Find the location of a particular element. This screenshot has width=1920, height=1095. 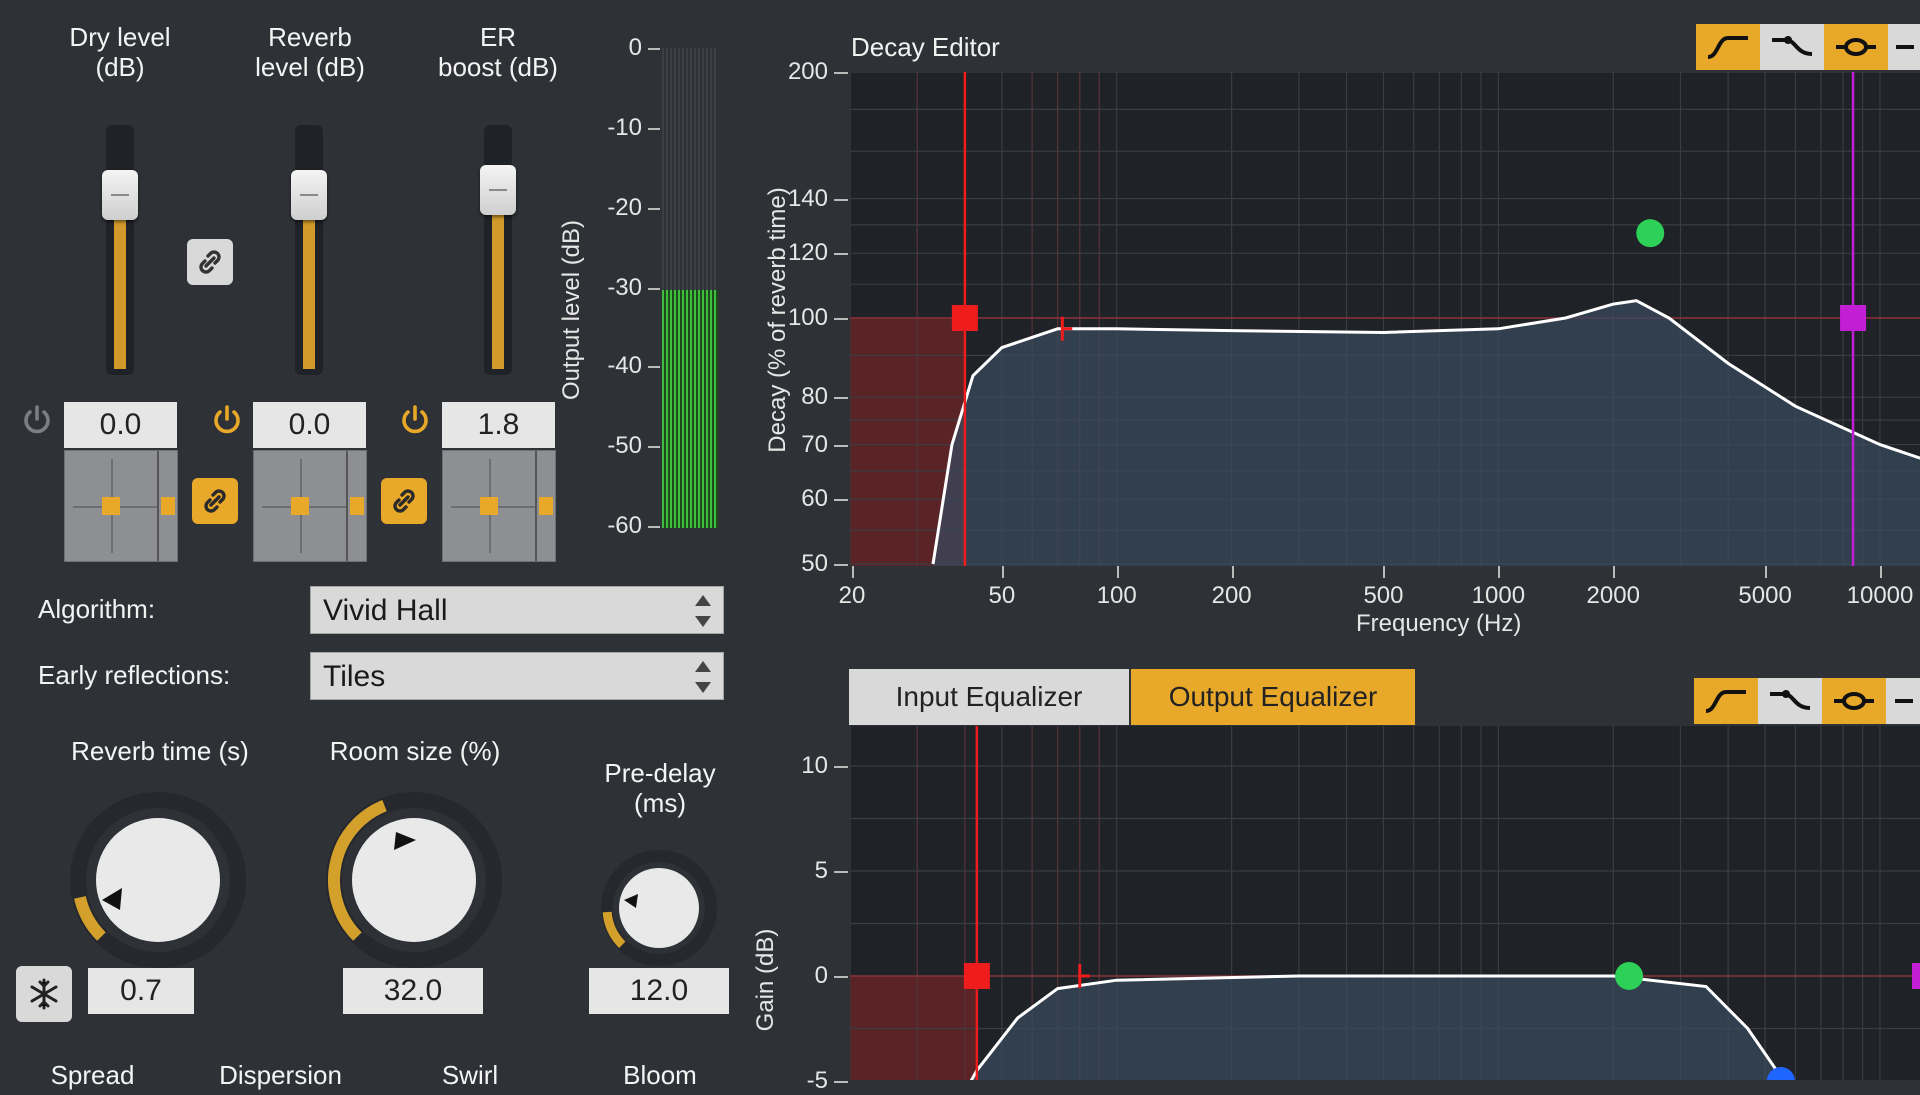

er-boost-fader is located at coordinates (498, 250).